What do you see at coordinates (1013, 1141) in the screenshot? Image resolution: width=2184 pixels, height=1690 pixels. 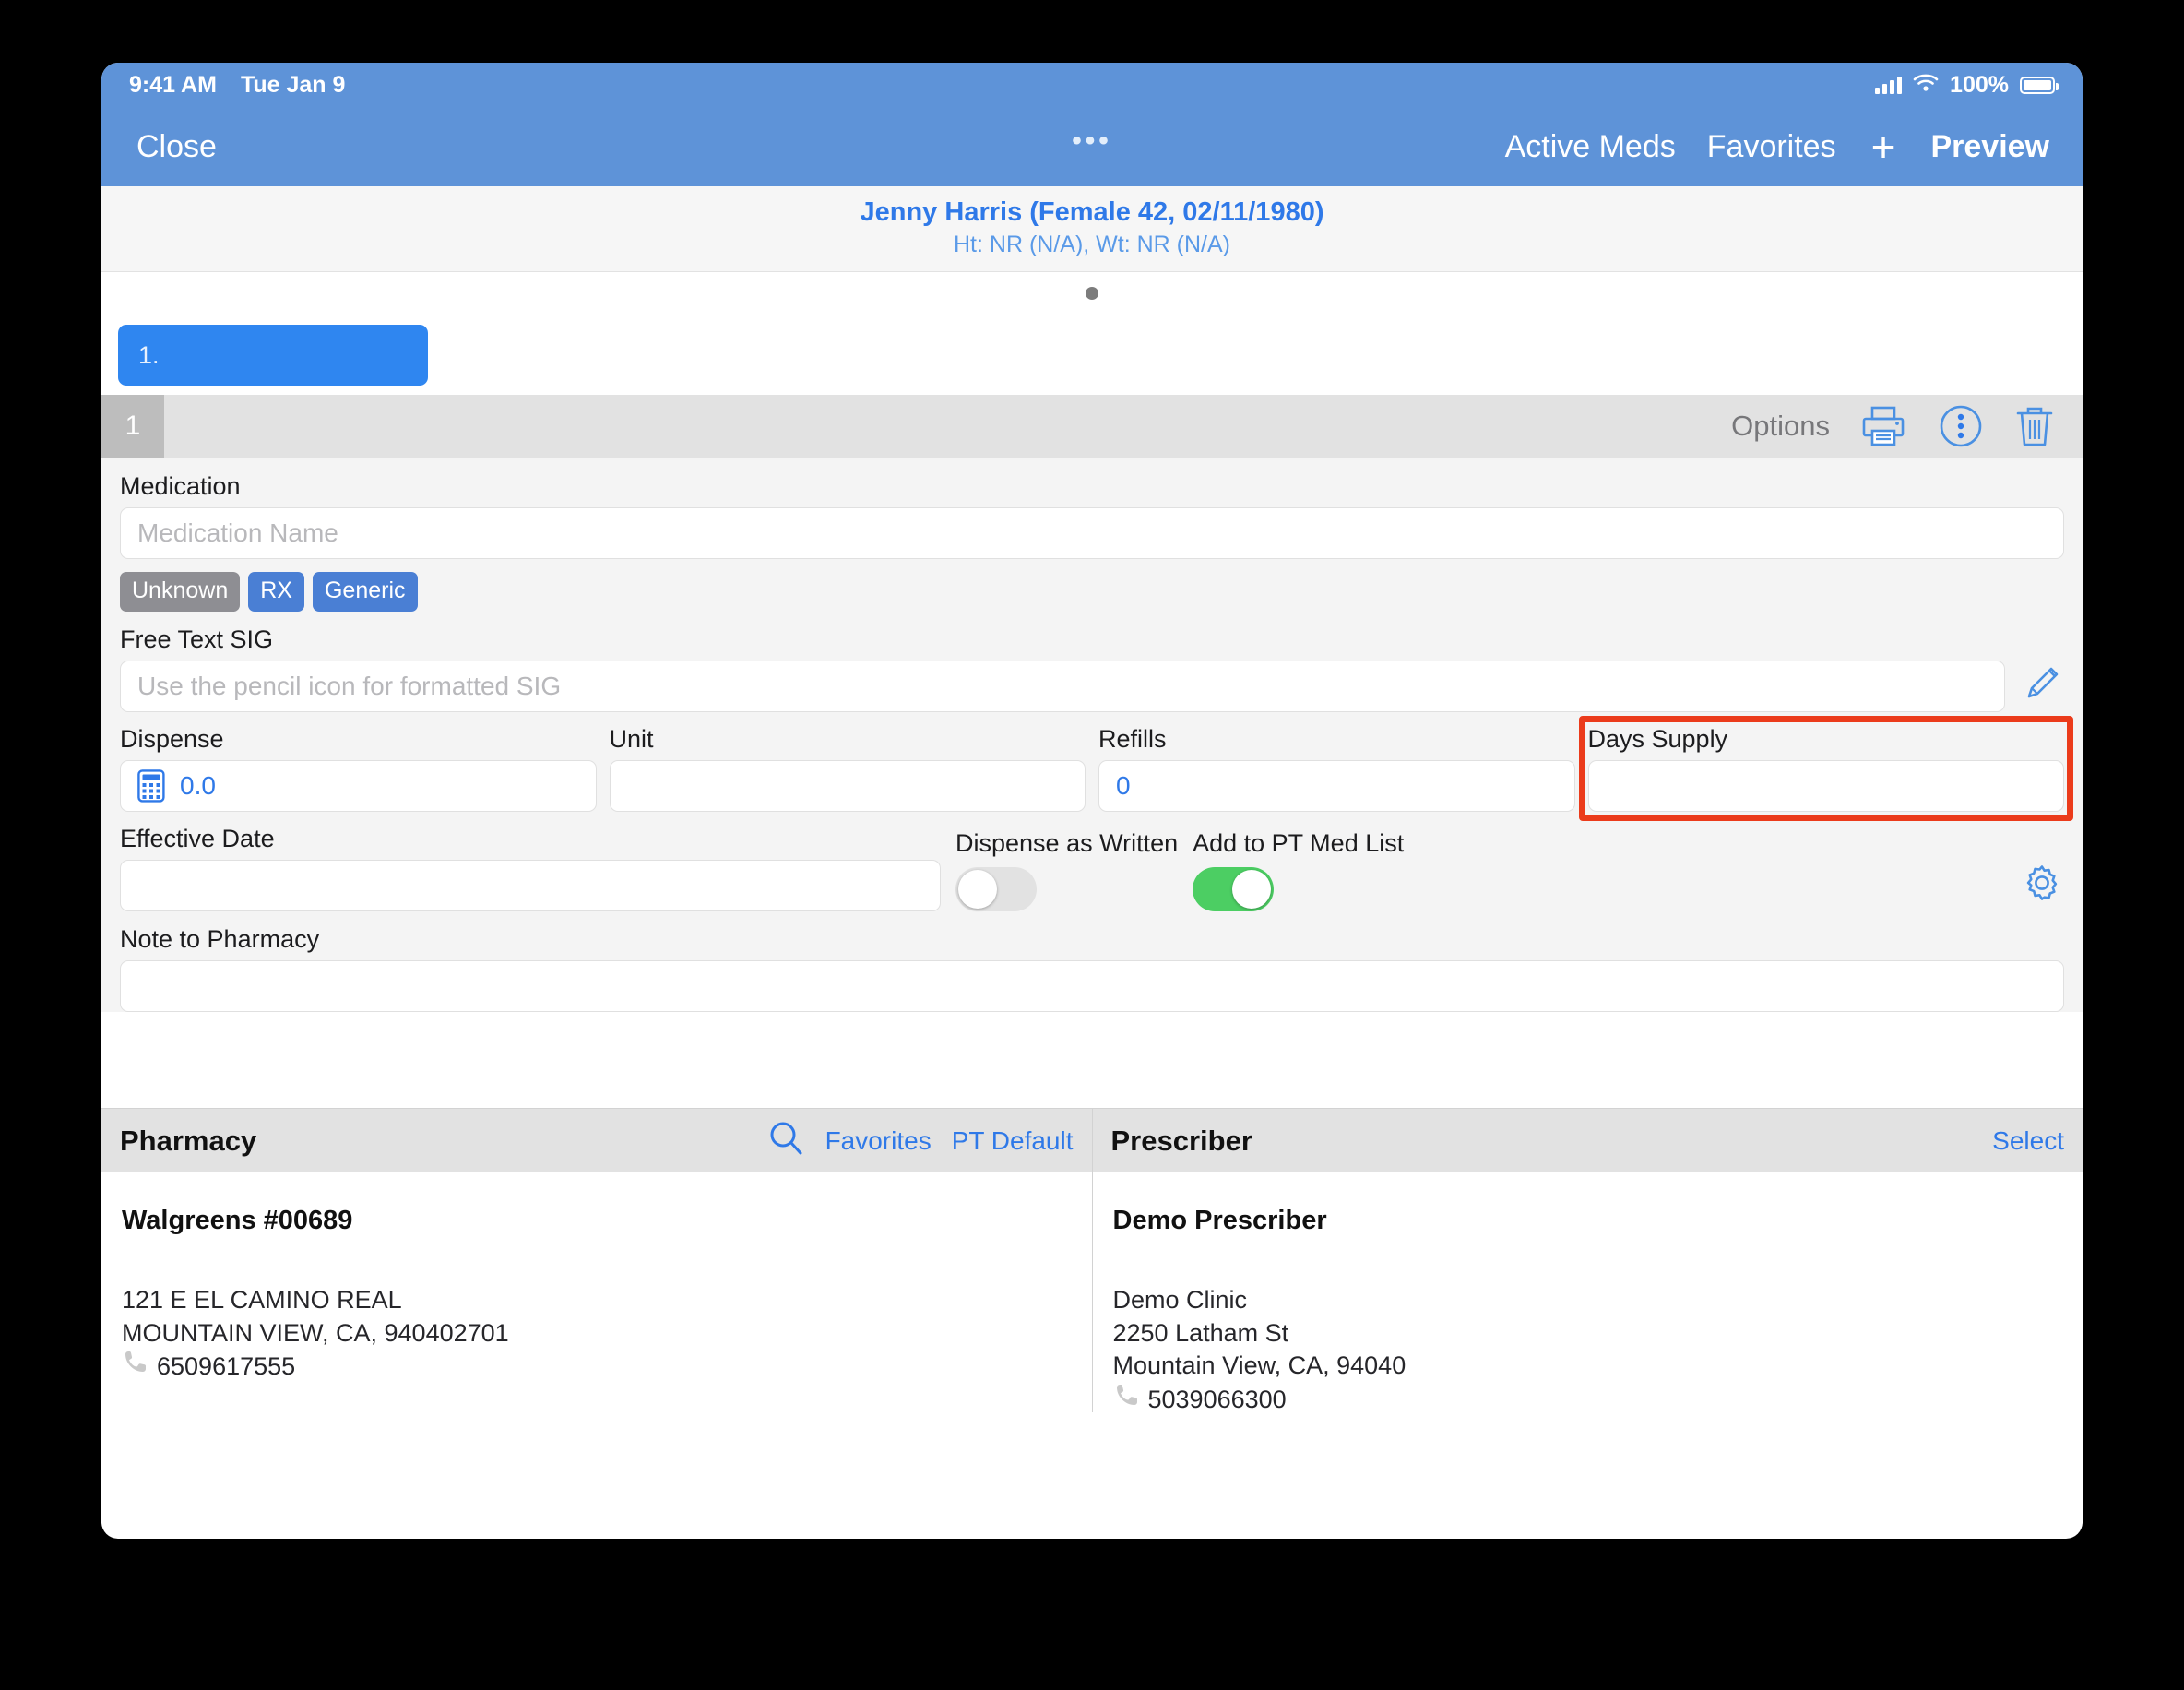 I see `pharmacy-pt-default-link: PT Default` at bounding box center [1013, 1141].